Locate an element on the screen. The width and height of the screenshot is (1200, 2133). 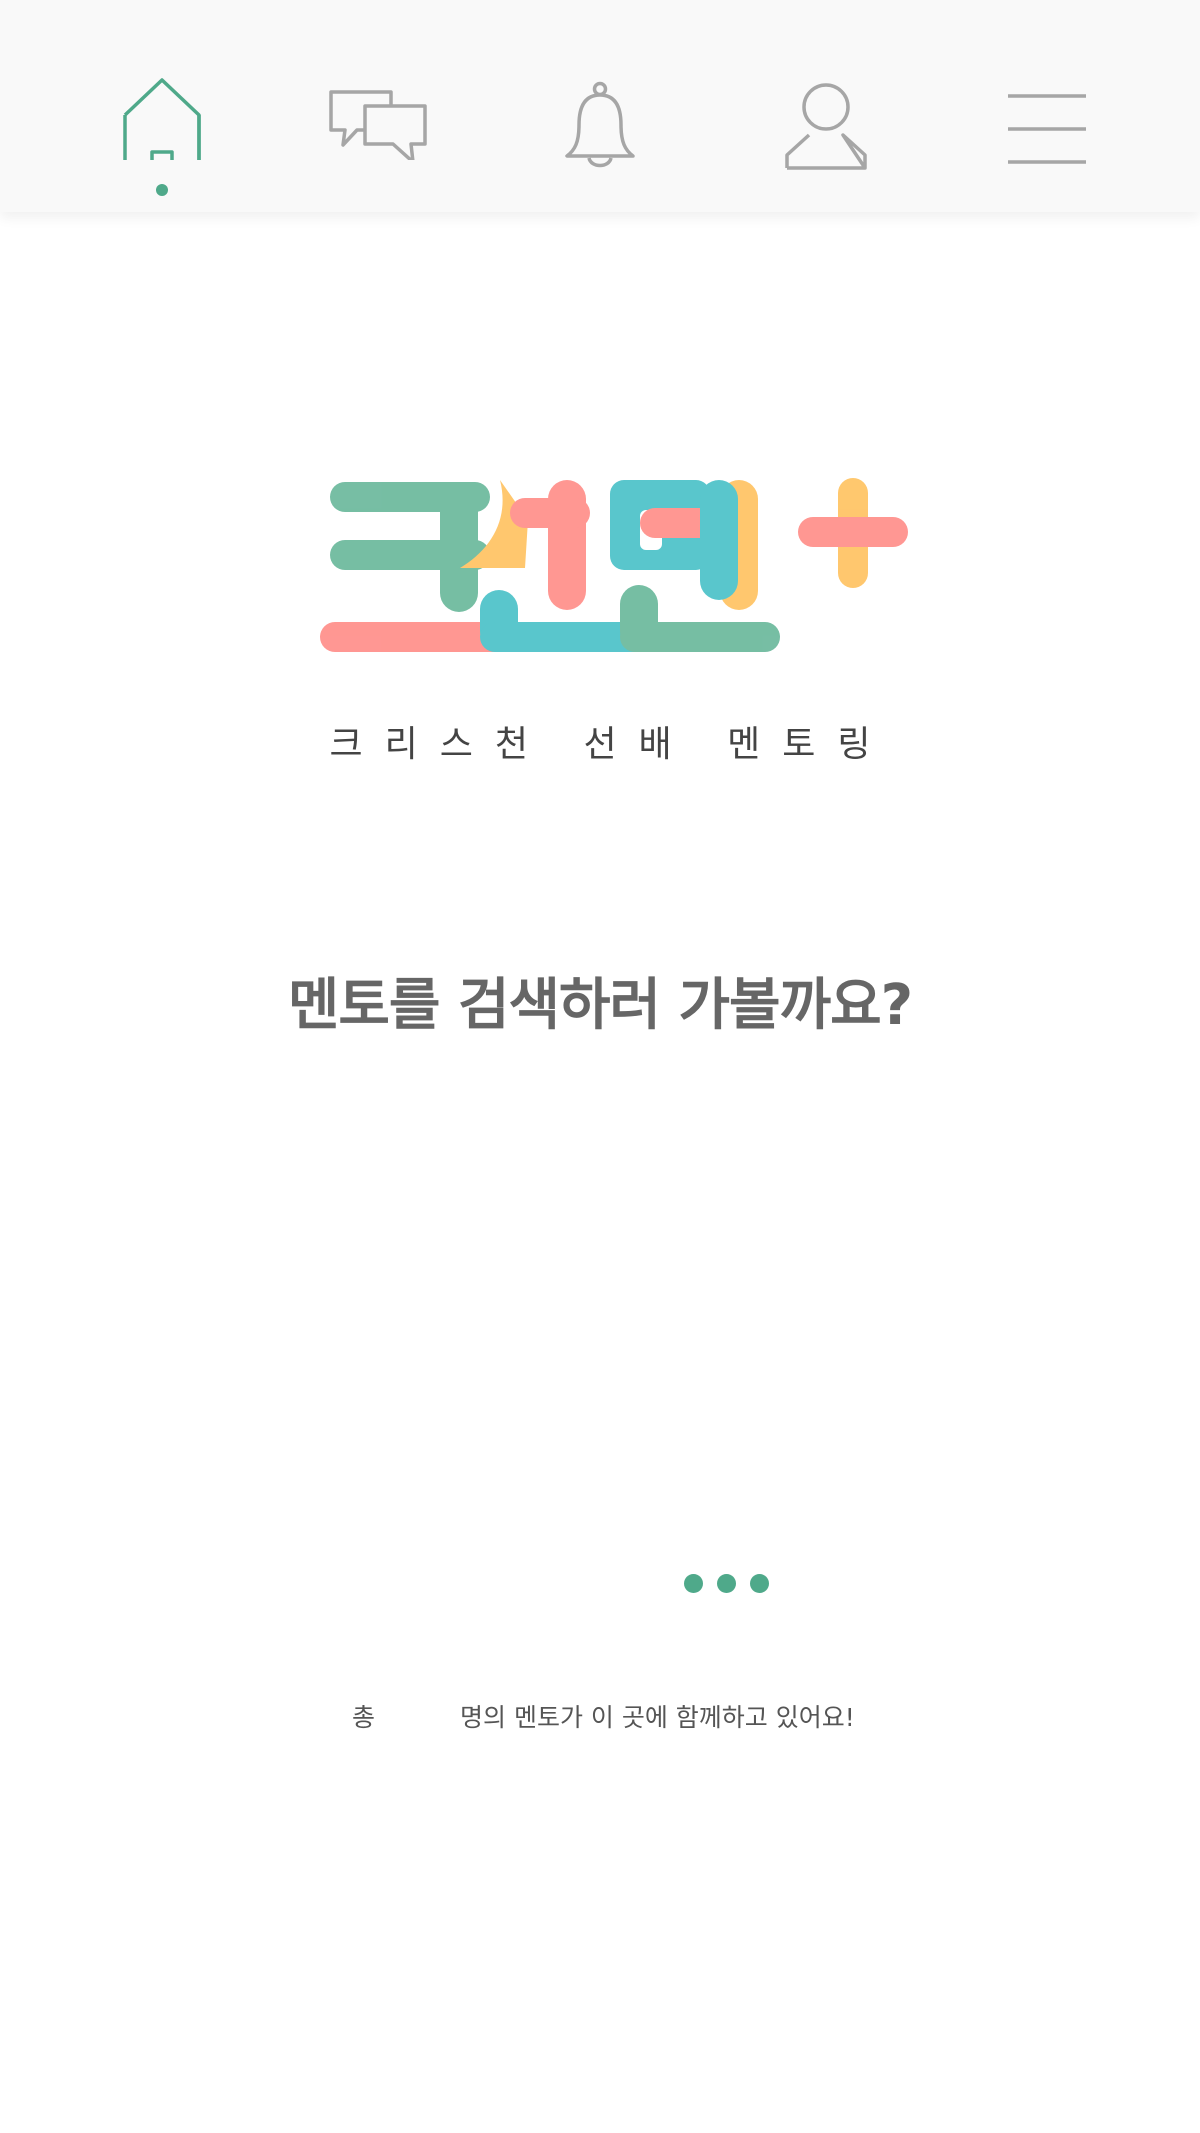
logo-graphic is located at coordinates (614, 565).